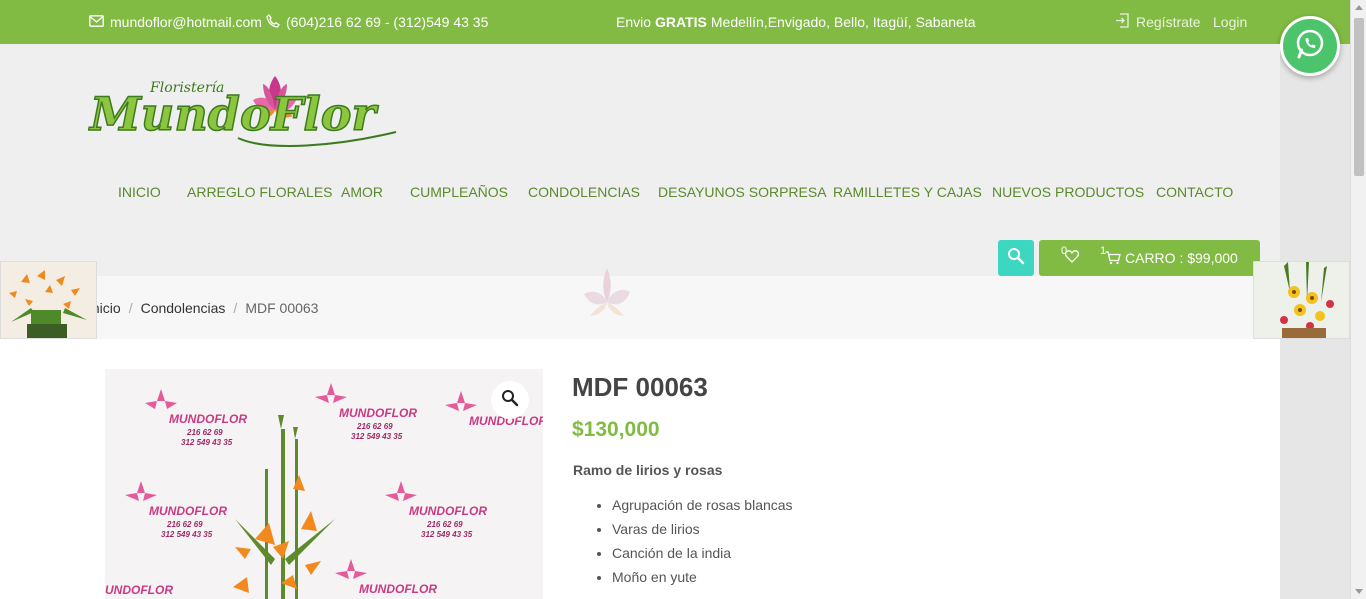  I want to click on nav-contacto: CONTACTO, so click(1194, 192).